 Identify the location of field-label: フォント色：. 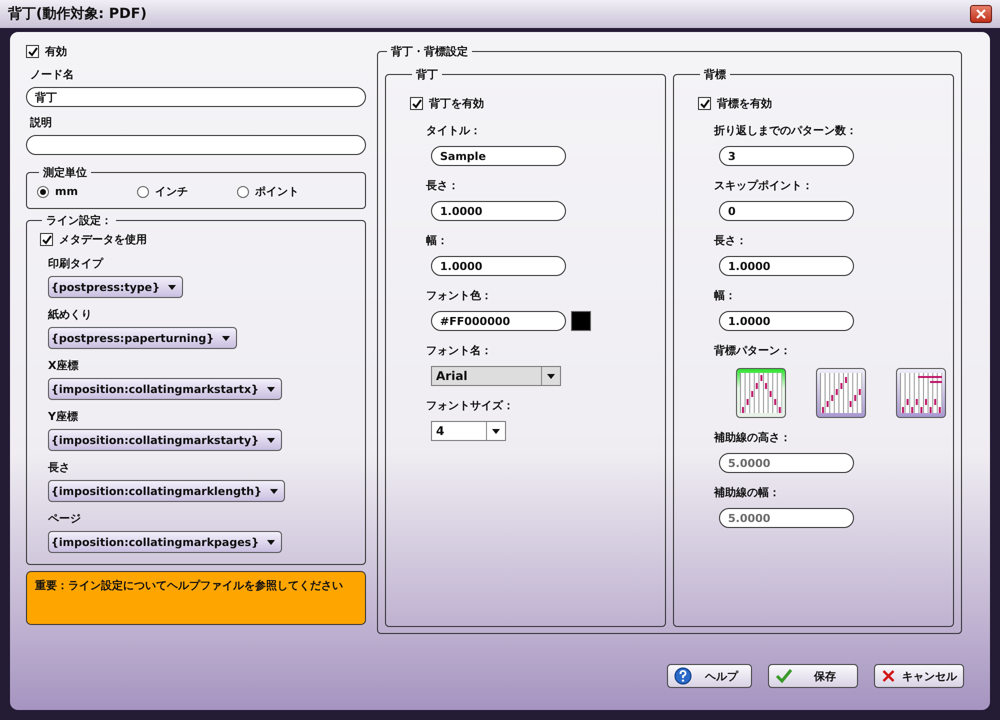
(459, 295).